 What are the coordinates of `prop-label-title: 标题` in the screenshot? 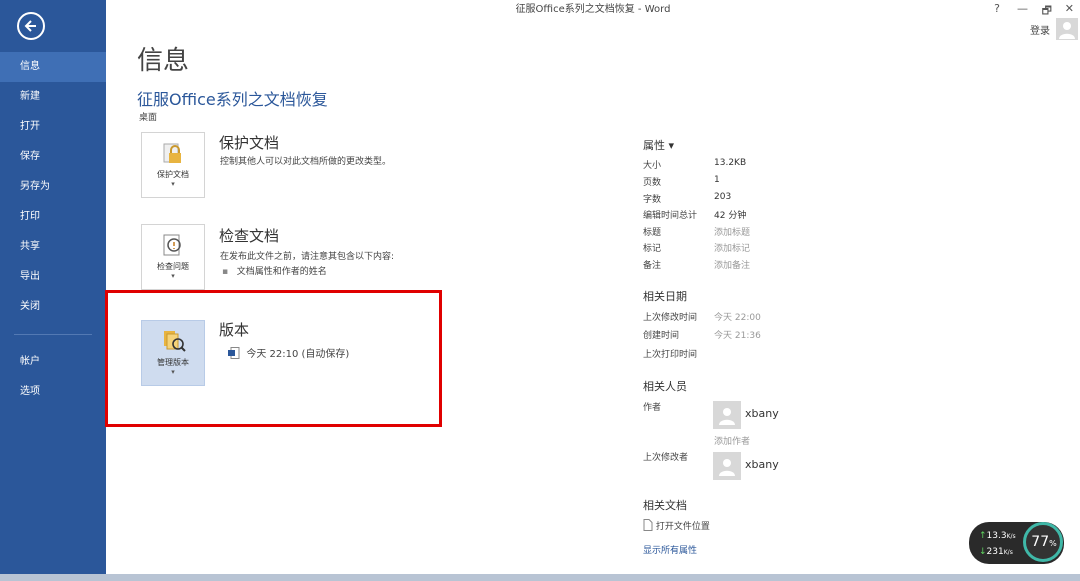 It's located at (652, 233).